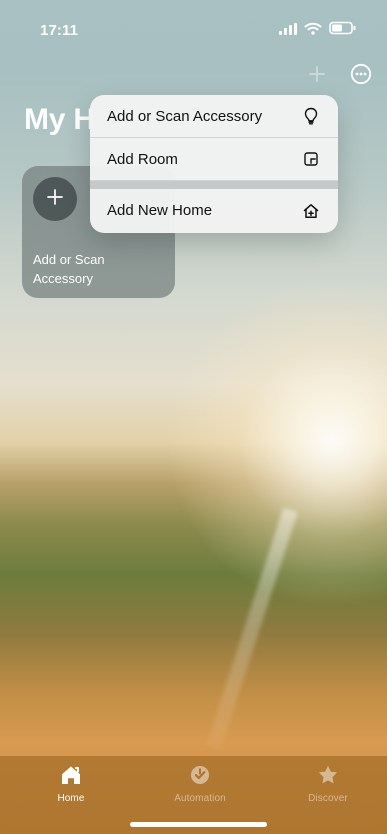 Image resolution: width=387 pixels, height=834 pixels. I want to click on menu-item-label: Add New Home, so click(160, 210).